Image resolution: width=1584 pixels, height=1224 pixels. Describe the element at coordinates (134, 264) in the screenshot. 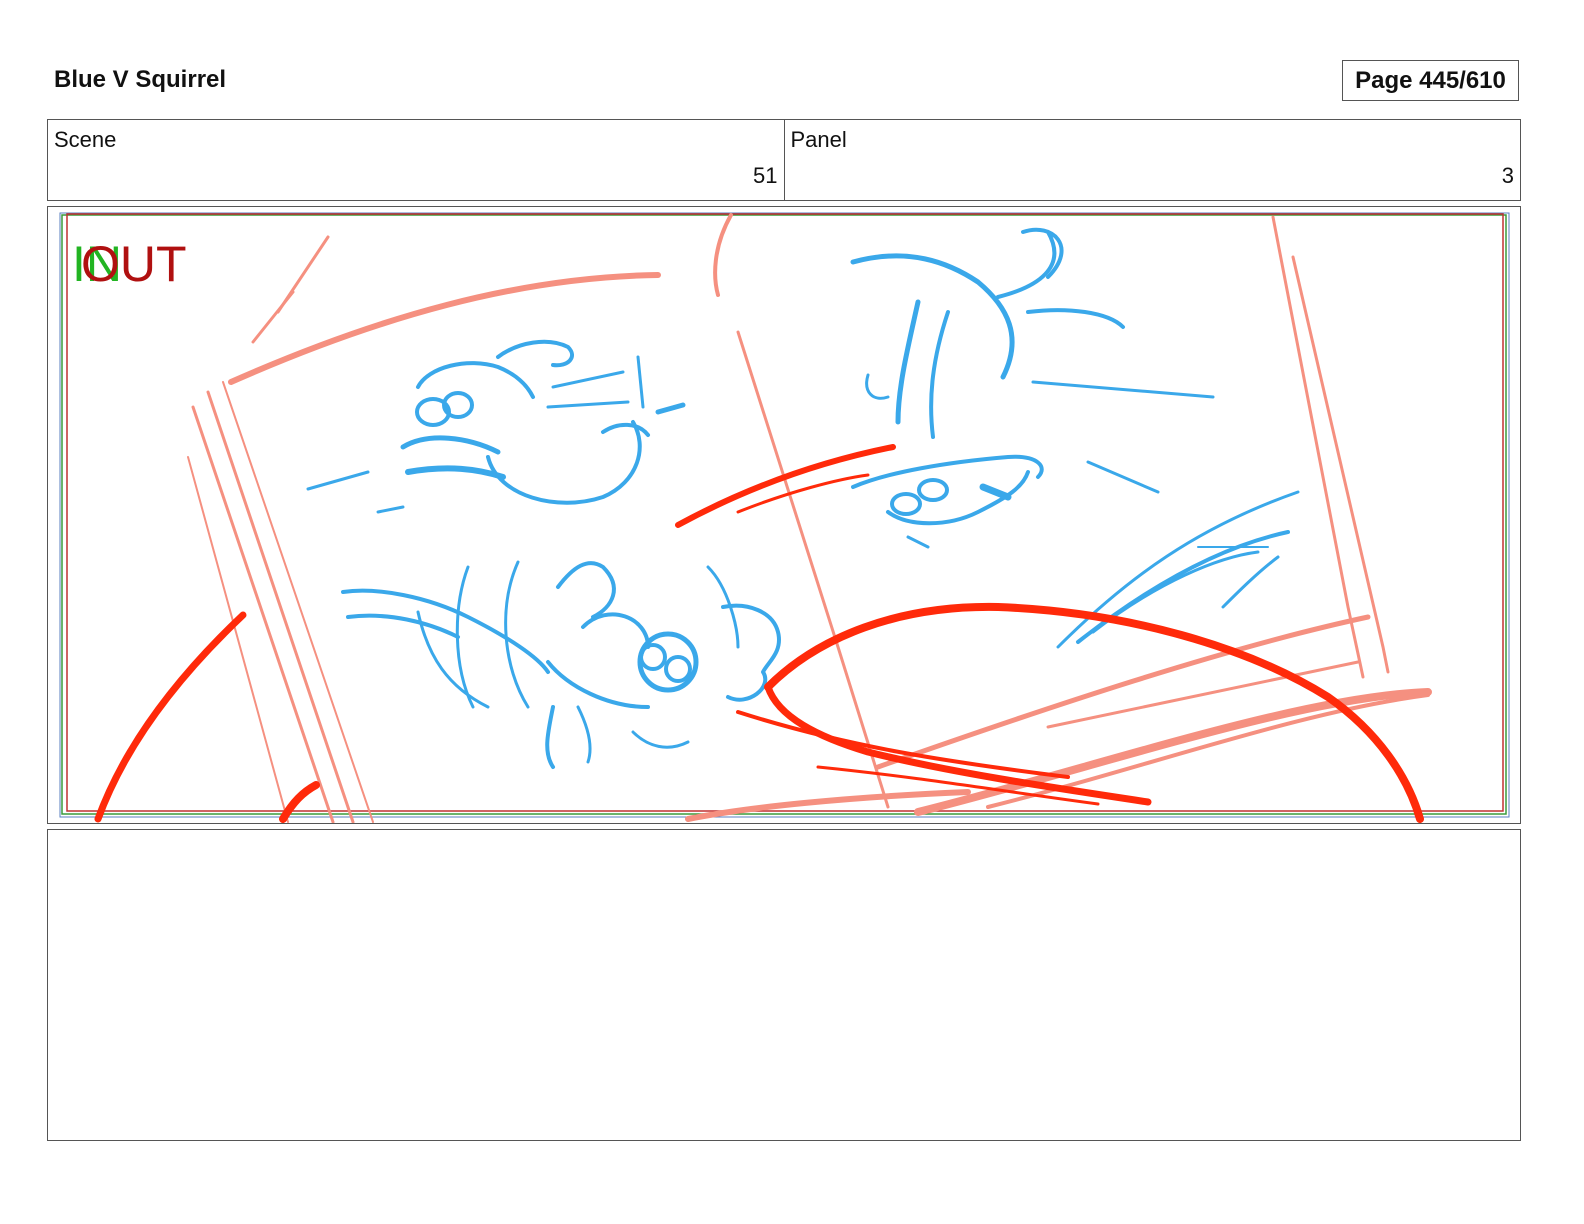

I see `out-marker: OUT` at that location.